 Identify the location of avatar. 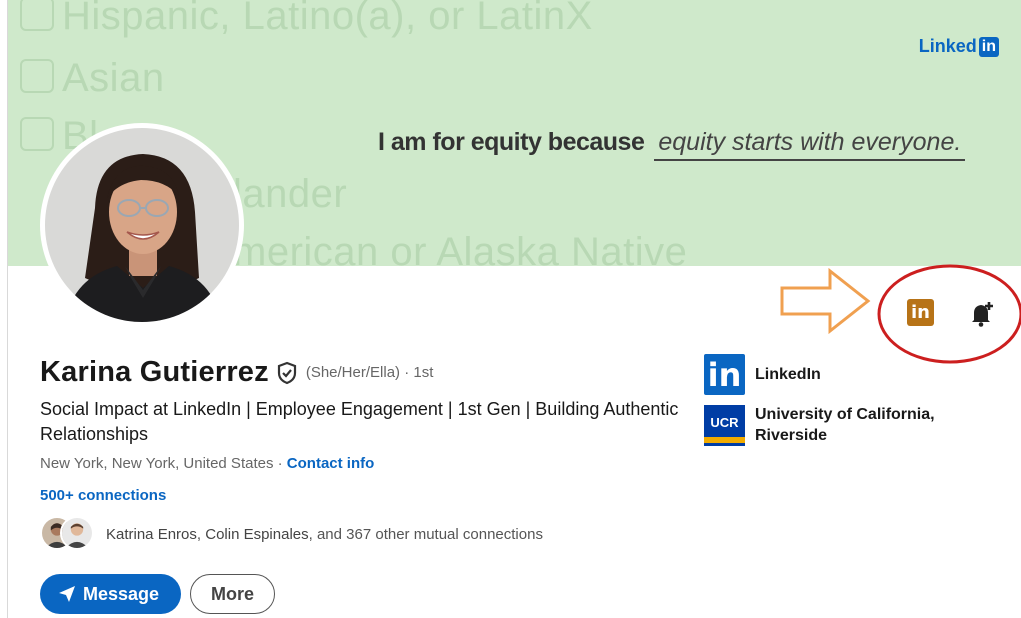
(77, 533).